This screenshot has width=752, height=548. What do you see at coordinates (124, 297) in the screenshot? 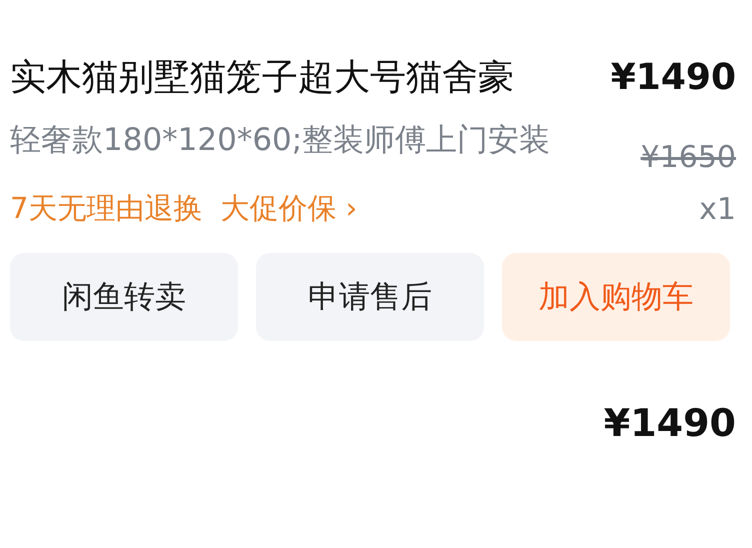
I see `action-button: 闲鱼转卖` at bounding box center [124, 297].